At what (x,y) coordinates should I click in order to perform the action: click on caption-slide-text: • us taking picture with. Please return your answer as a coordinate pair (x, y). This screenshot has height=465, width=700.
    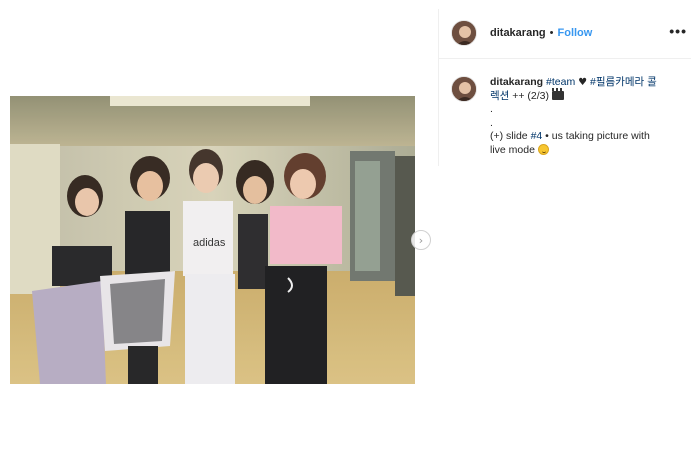
    Looking at the image, I should click on (597, 136).